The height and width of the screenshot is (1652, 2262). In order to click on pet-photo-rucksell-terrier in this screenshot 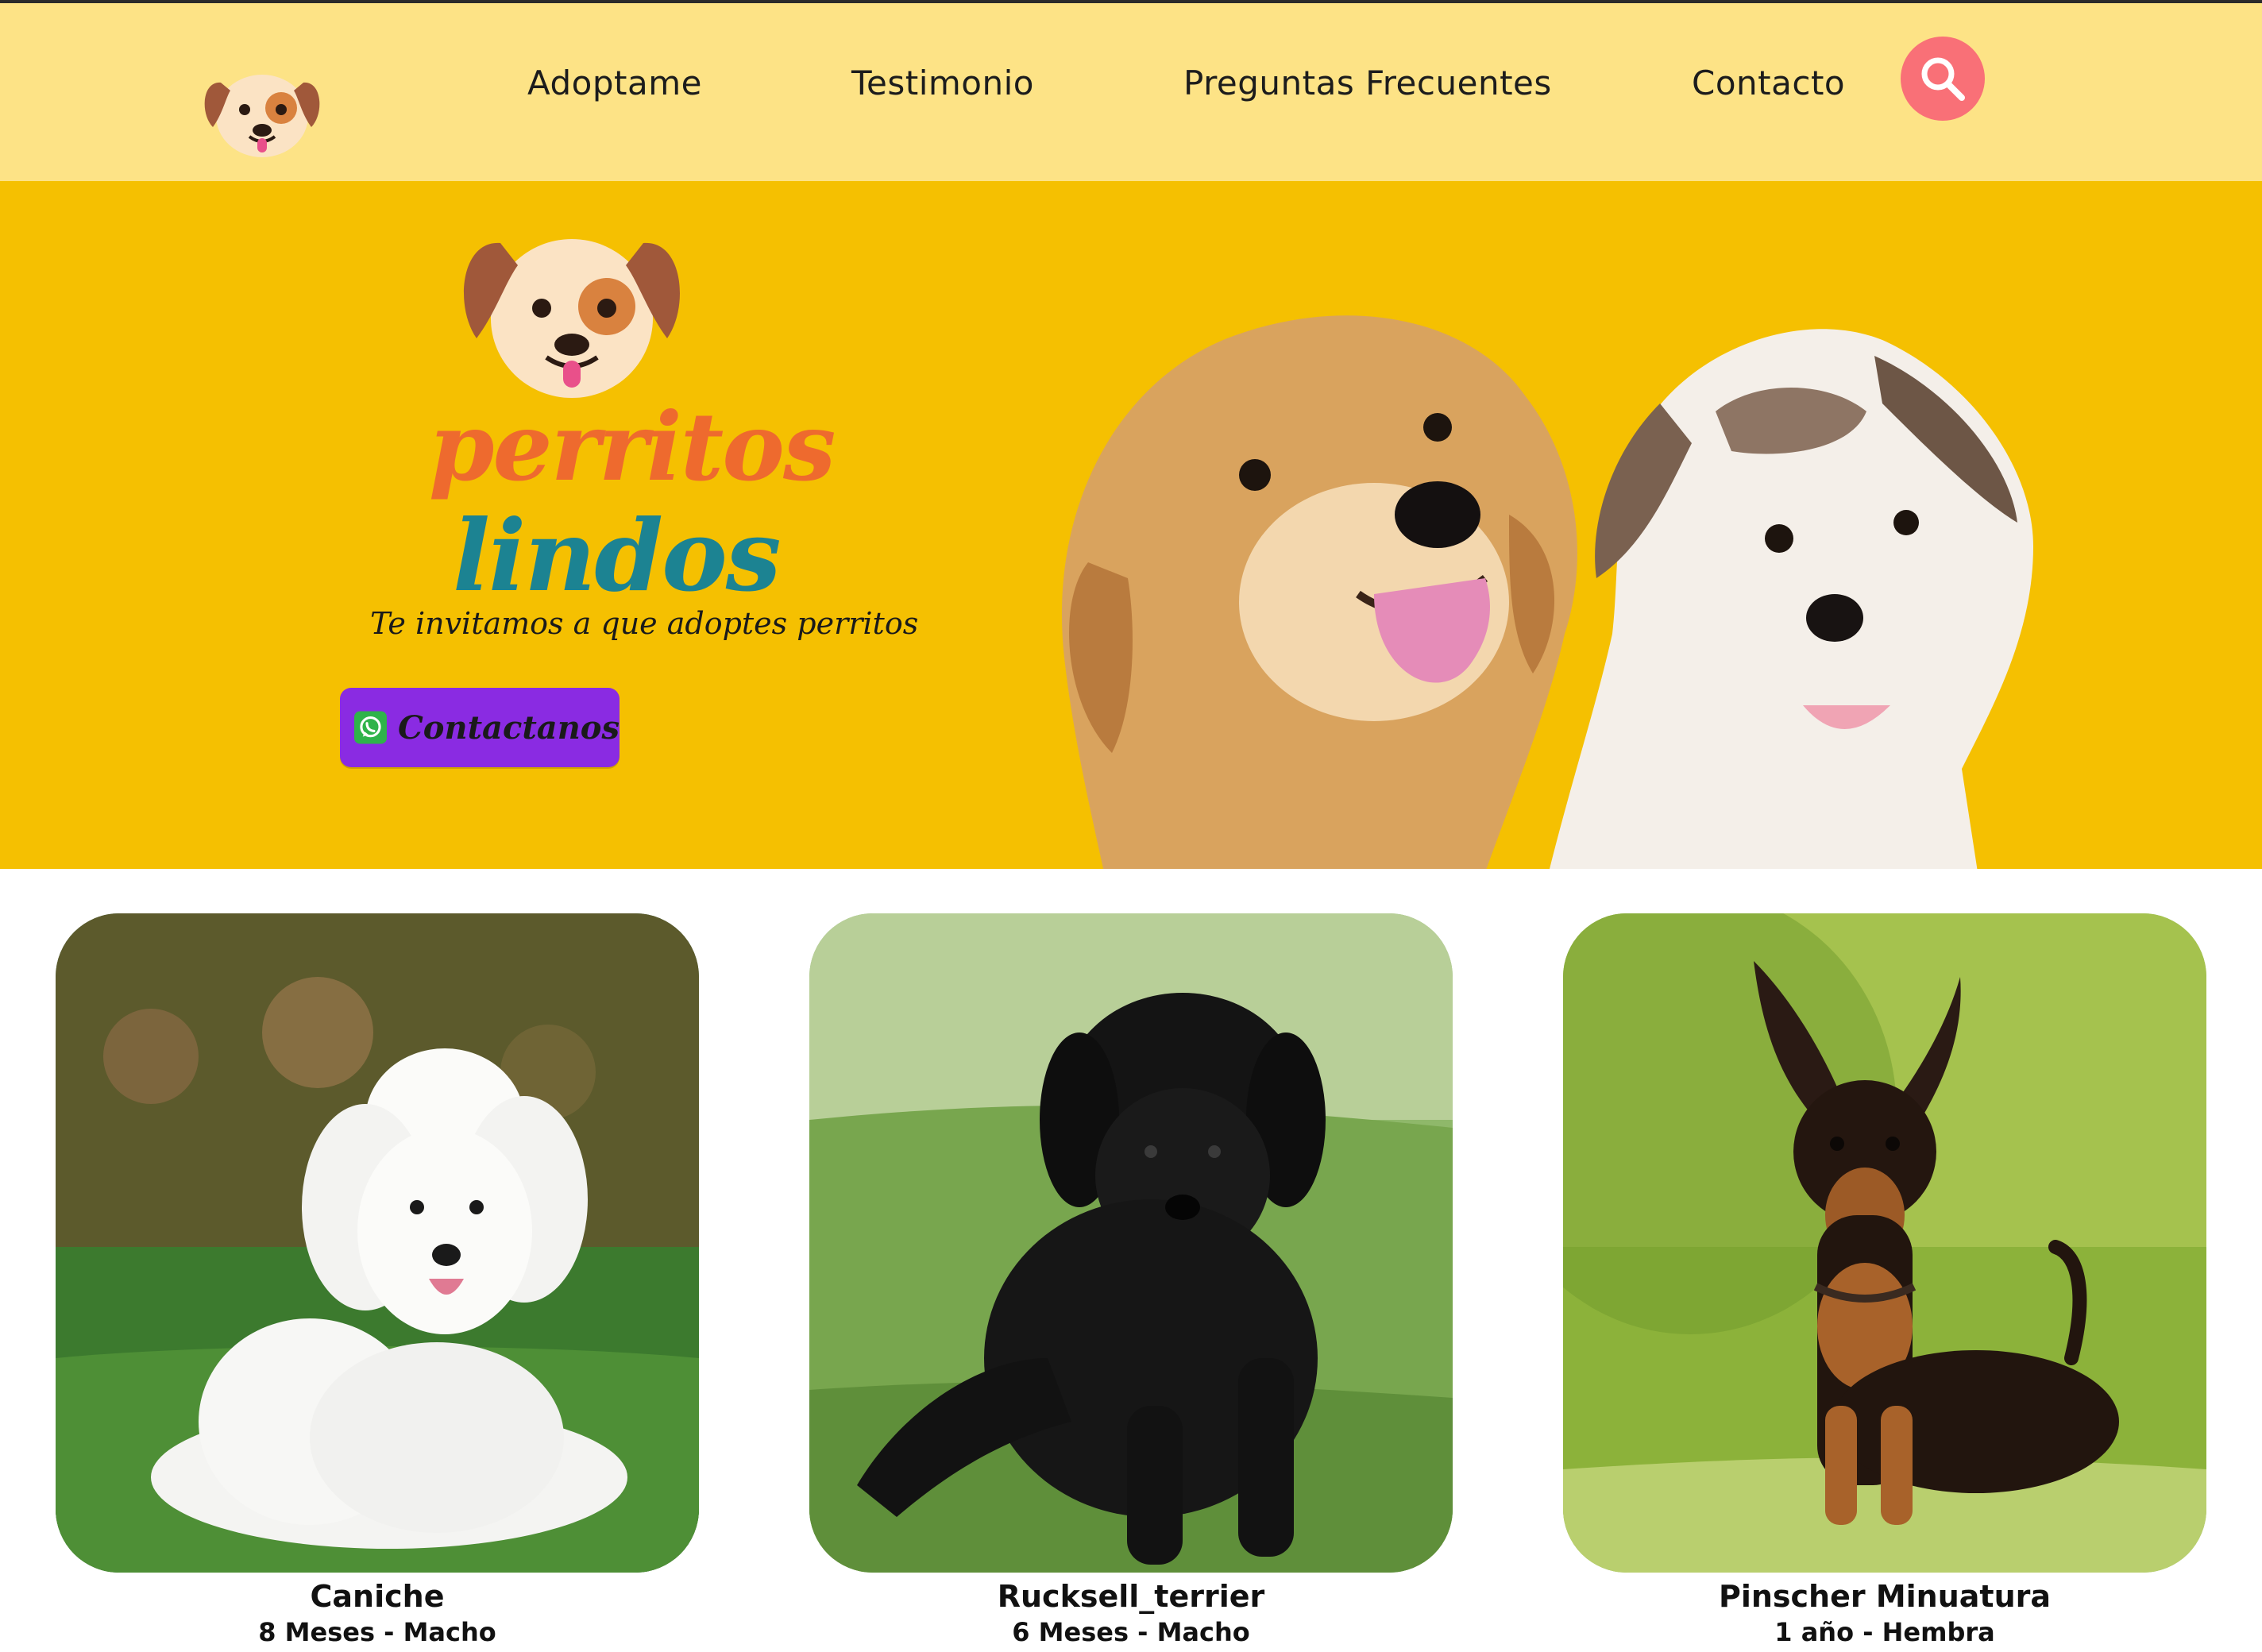, I will do `click(1131, 1243)`.